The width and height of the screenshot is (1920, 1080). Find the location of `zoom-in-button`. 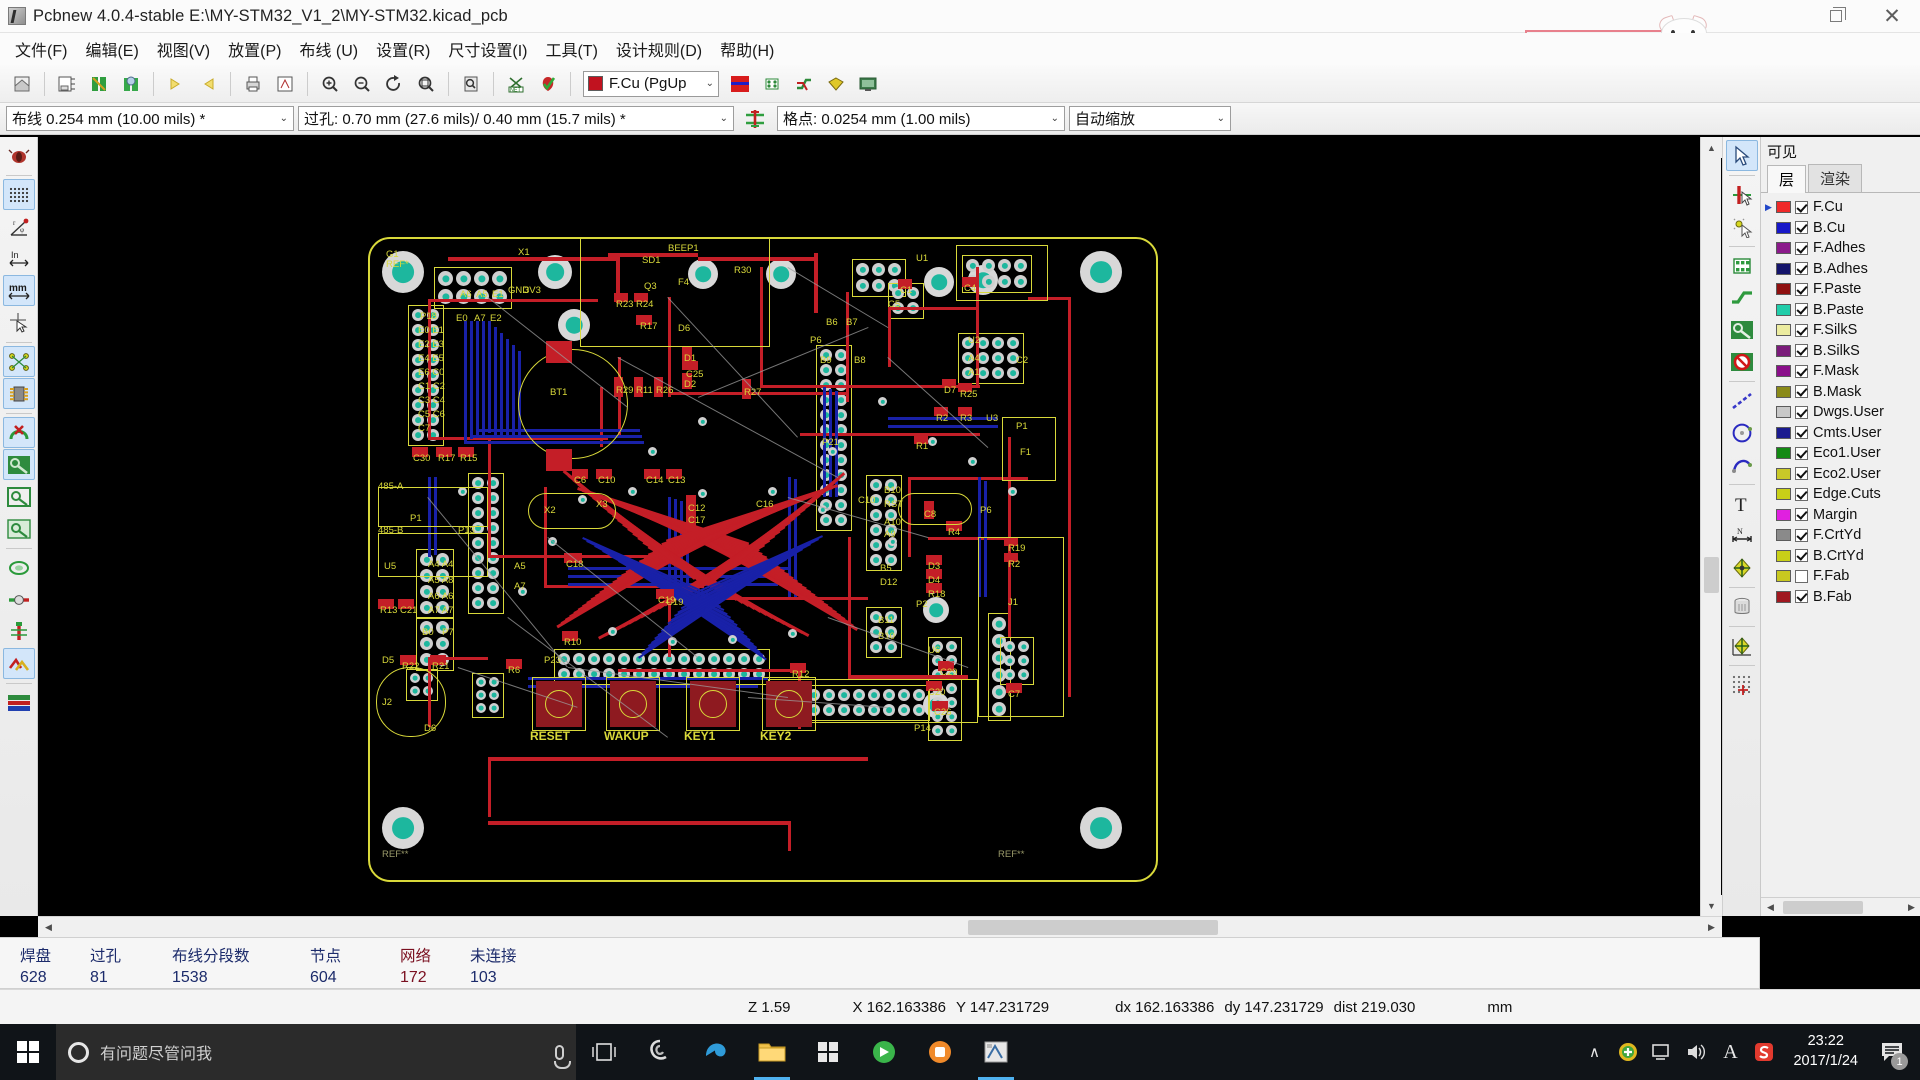

zoom-in-button is located at coordinates (330, 84).